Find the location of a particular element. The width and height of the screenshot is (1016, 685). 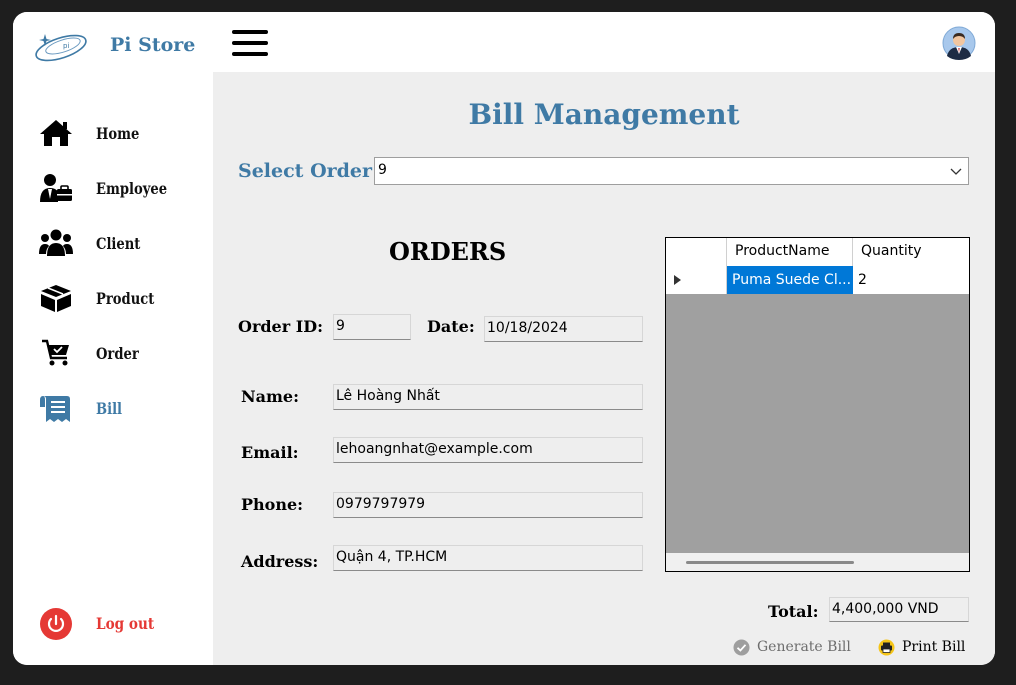

order-id-field: 9 is located at coordinates (372, 327).